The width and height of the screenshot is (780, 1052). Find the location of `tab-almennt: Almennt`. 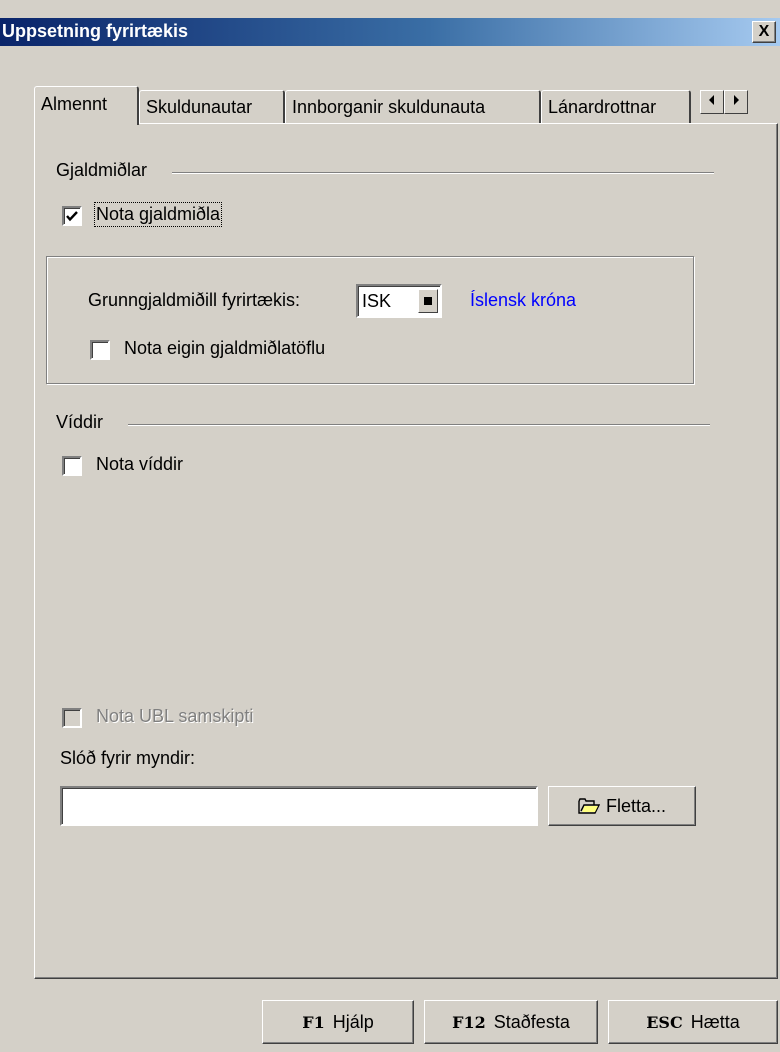

tab-almennt: Almennt is located at coordinates (86, 105).